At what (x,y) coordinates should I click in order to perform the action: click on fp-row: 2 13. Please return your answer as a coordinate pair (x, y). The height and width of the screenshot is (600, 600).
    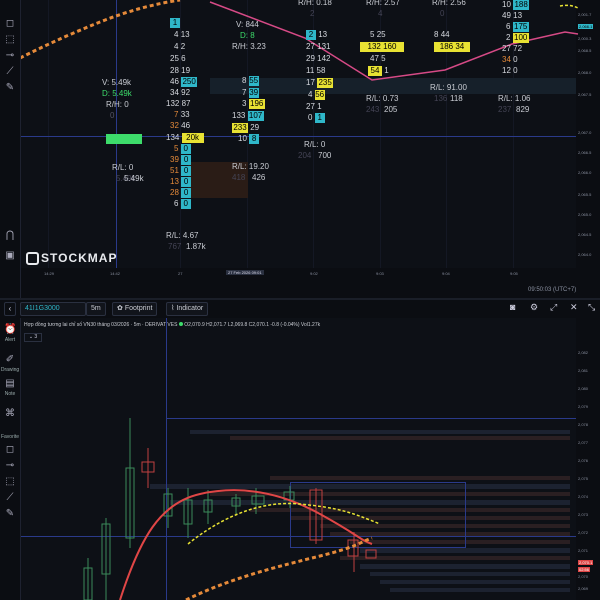
    Looking at the image, I should click on (316, 35).